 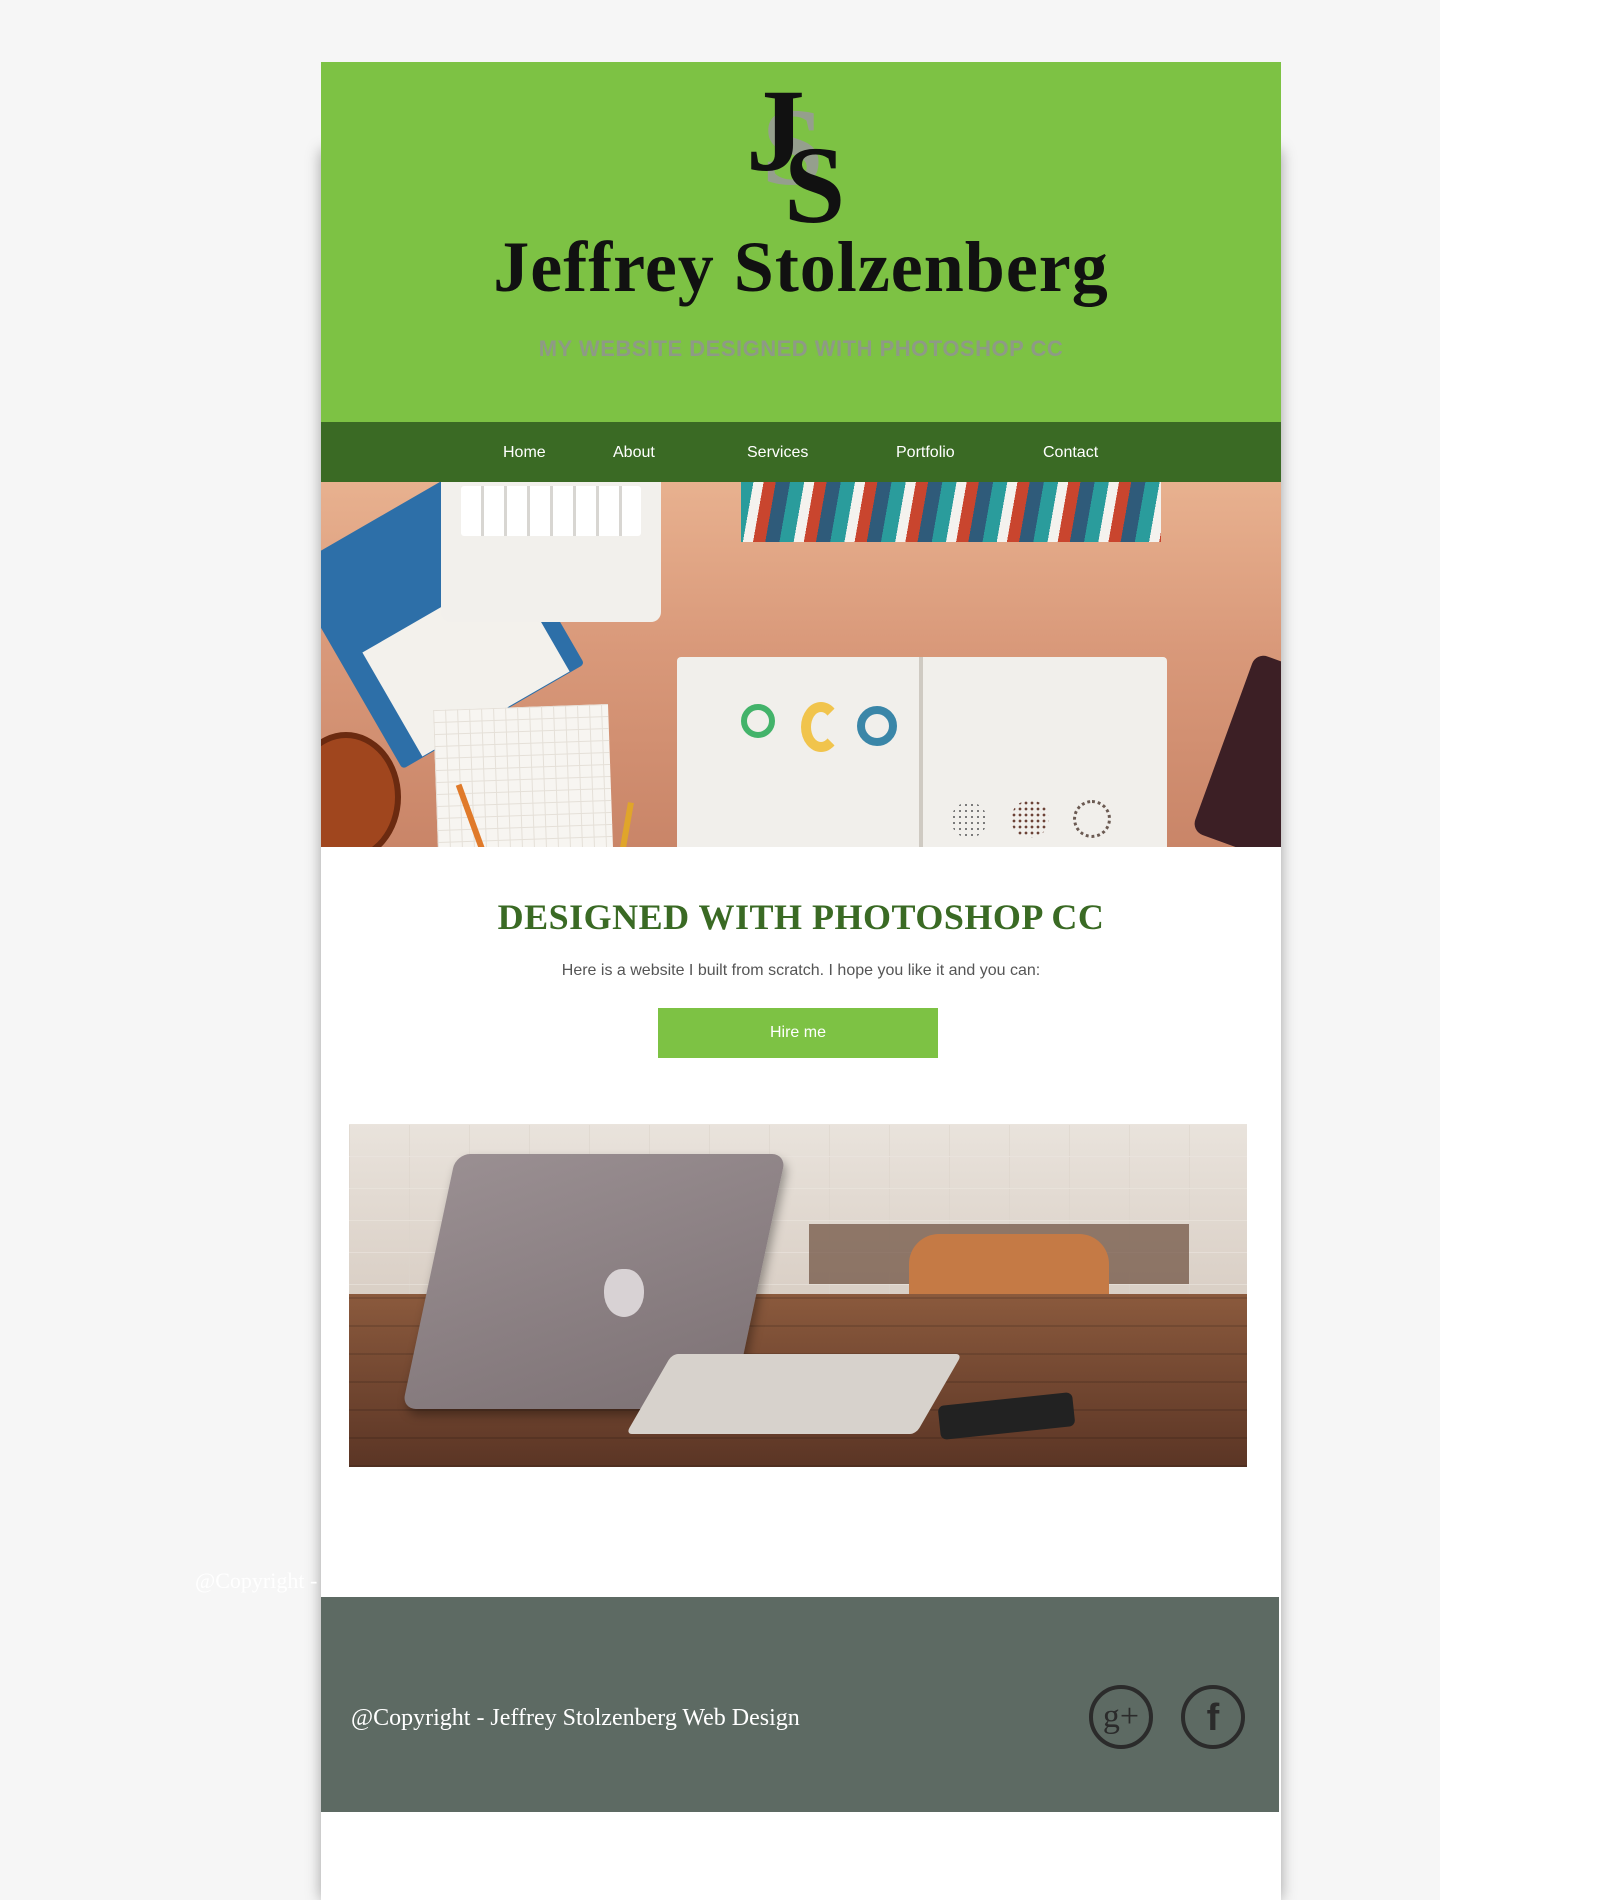 I want to click on ghost-copyright-text: @Copyright -, so click(x=256, y=1580).